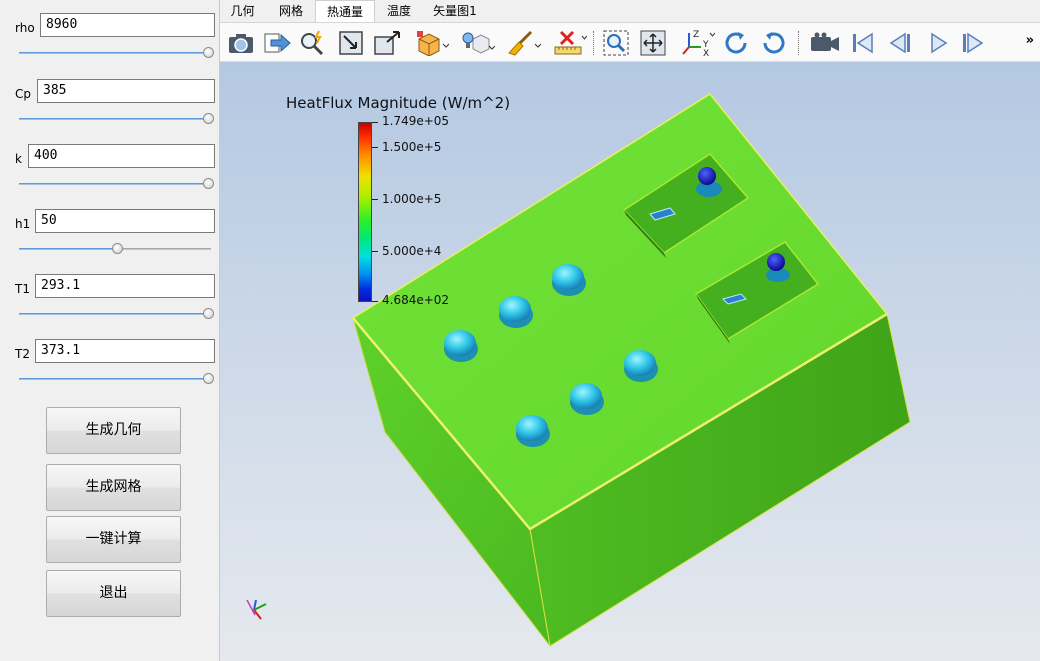 The image size is (1040, 661). I want to click on param-k-label: k, so click(18, 159).